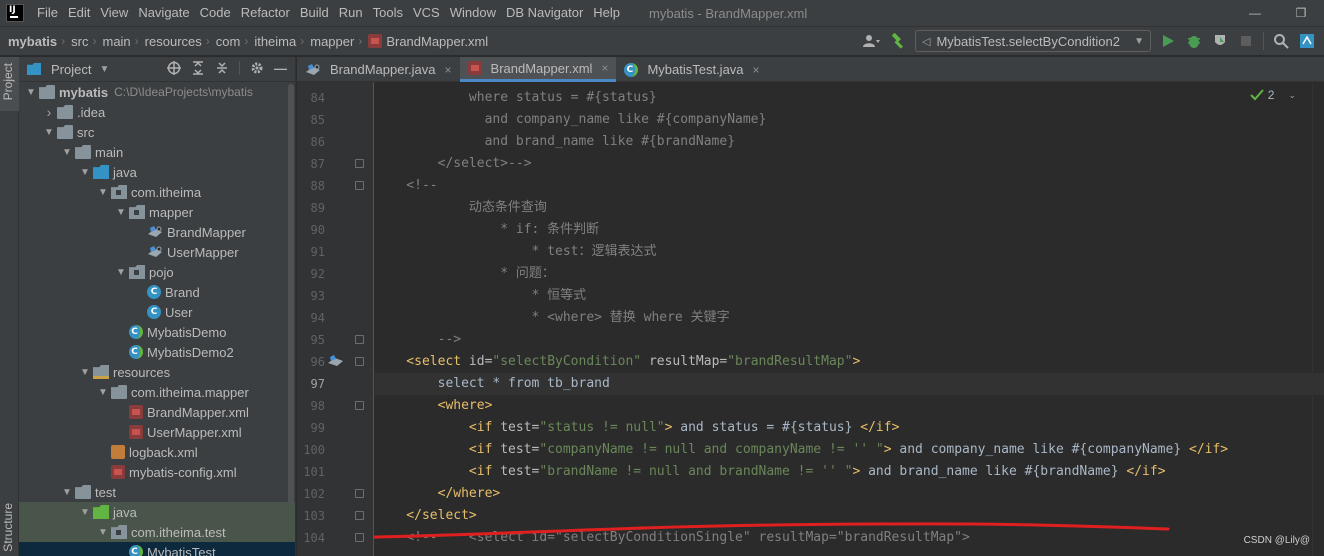 This screenshot has height=556, width=1324. Describe the element at coordinates (157, 492) in the screenshot. I see `tree-item-test: ▼ test` at that location.